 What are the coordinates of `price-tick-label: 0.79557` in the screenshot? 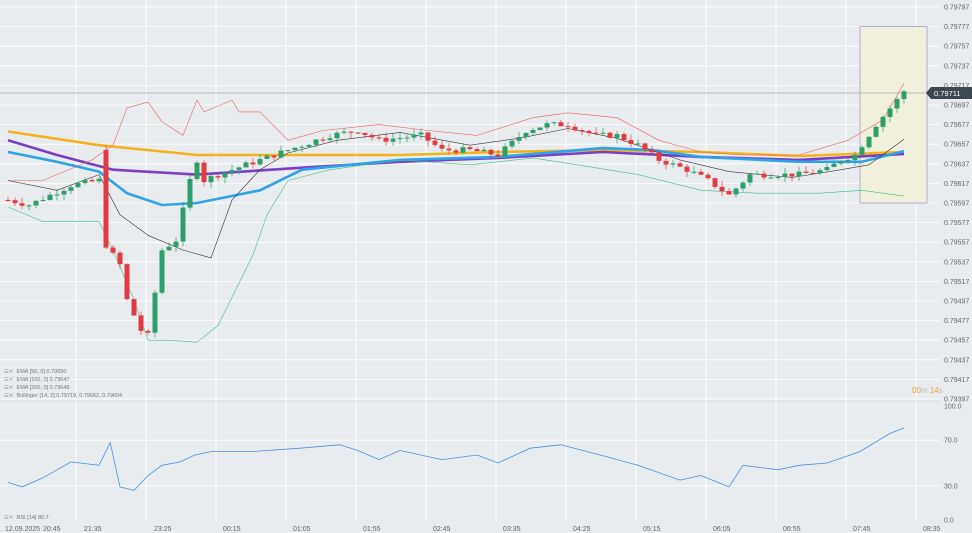 It's located at (956, 243).